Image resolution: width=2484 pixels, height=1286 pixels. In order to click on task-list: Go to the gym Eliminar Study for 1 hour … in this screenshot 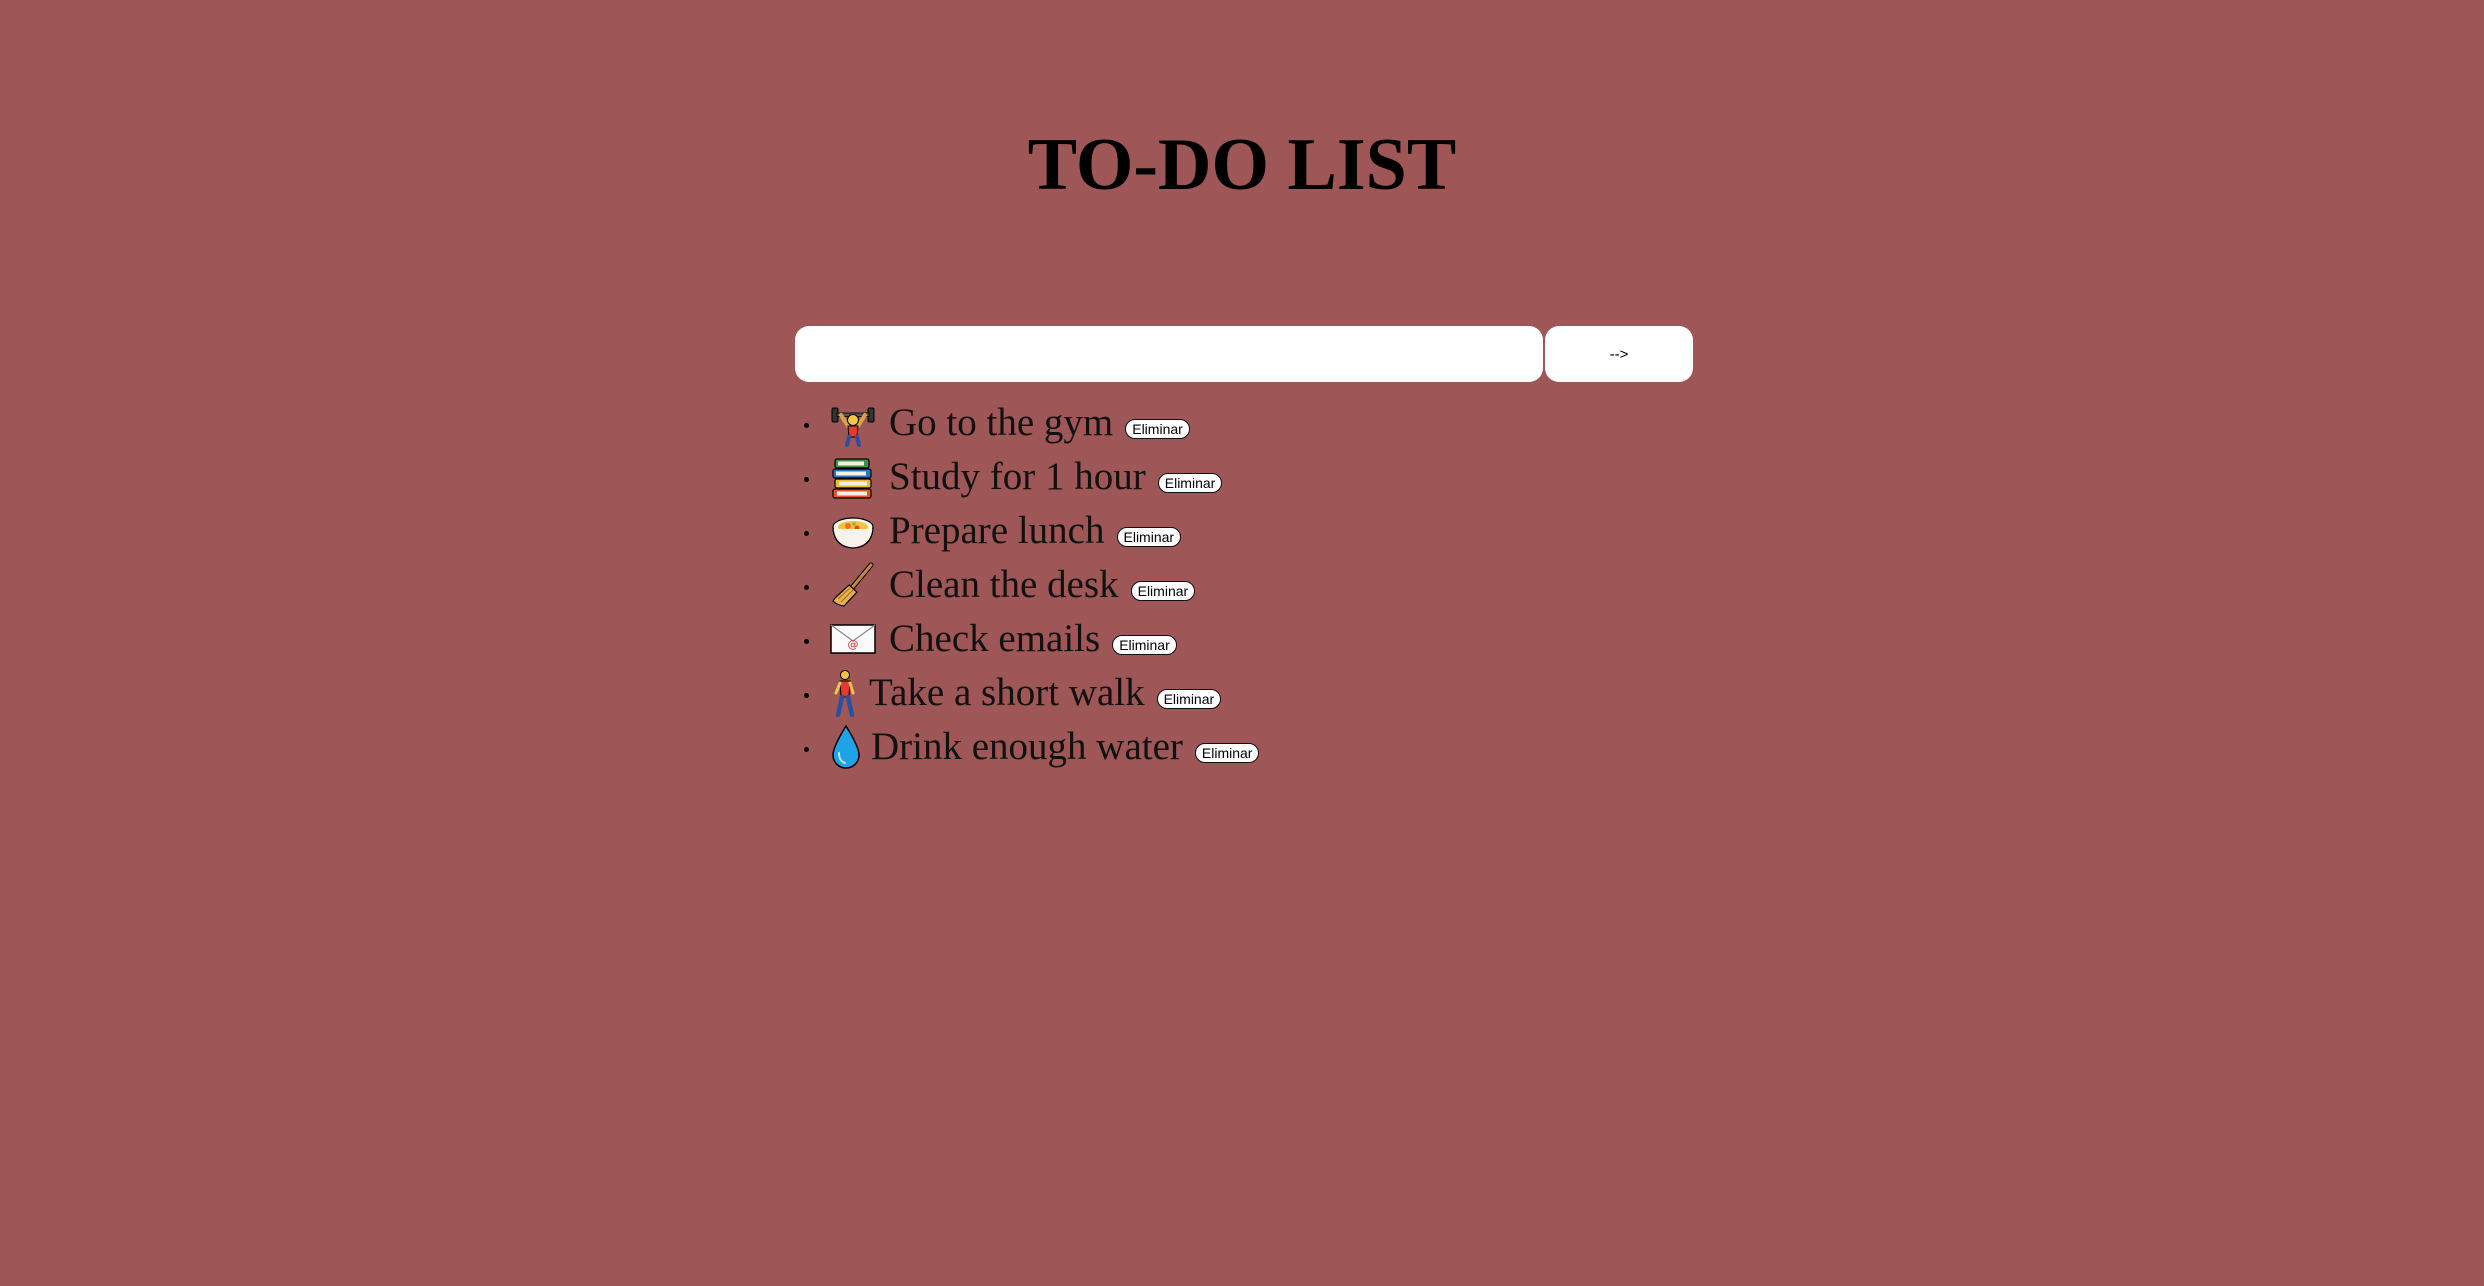, I will do `click(1027, 585)`.